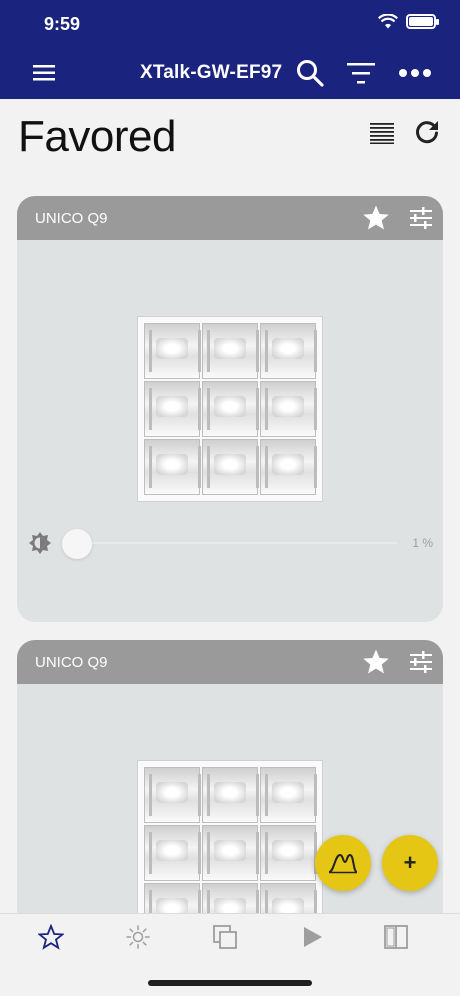 This screenshot has height=996, width=460. What do you see at coordinates (415, 73) in the screenshot?
I see `more-horizontal-icon` at bounding box center [415, 73].